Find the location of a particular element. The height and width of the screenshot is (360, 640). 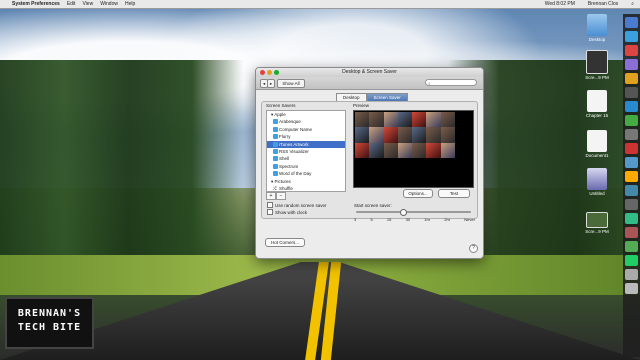

list-item: Shell is located at coordinates (306, 158).